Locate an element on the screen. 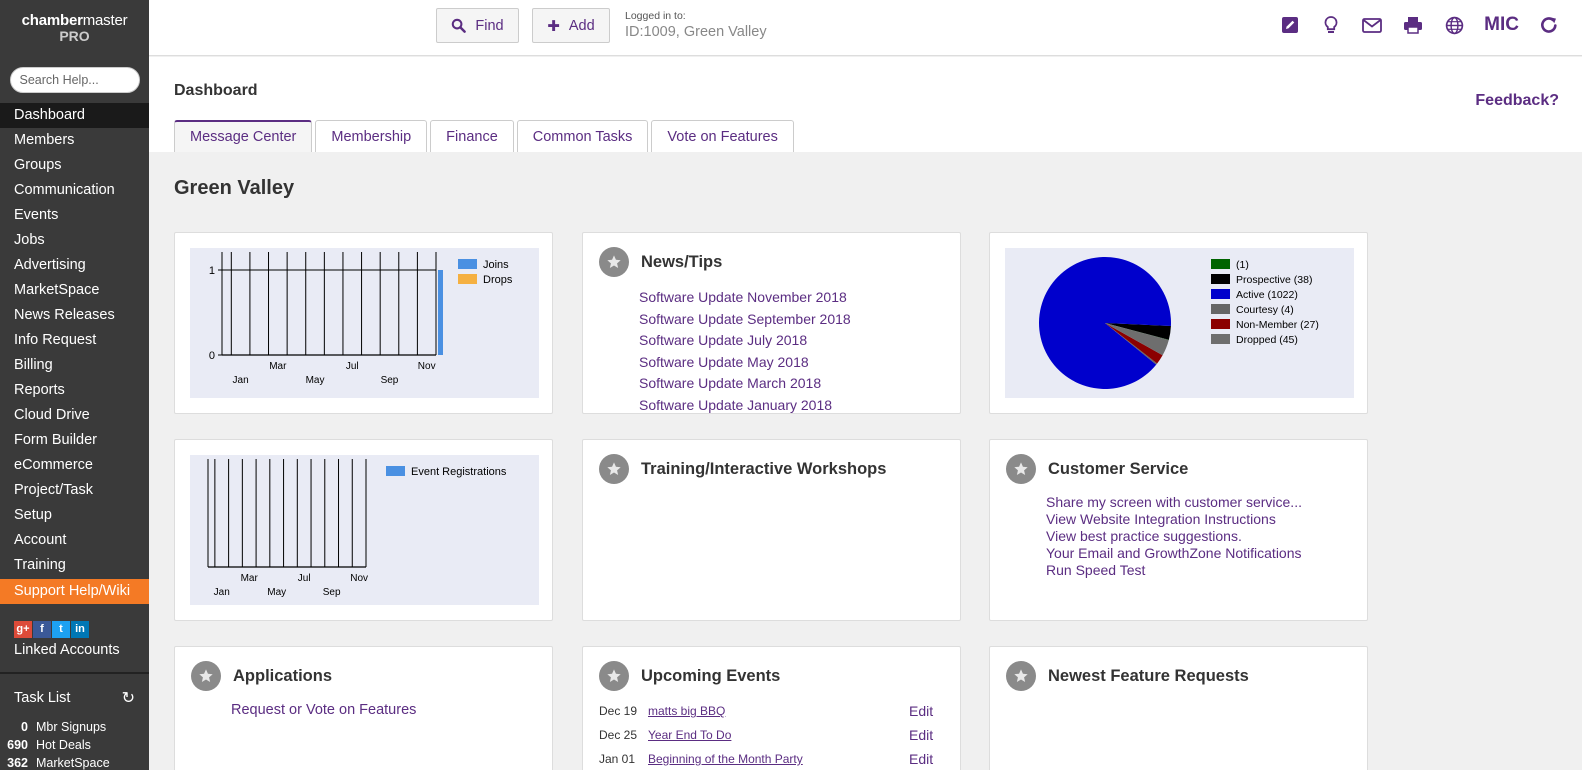 The width and height of the screenshot is (1582, 770). sidebar-item-ecommerce: eCommerce is located at coordinates (74, 465).